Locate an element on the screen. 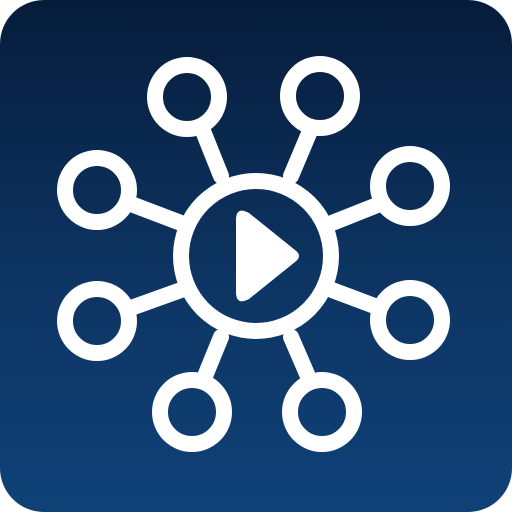 The width and height of the screenshot is (512, 512). node-top-right is located at coordinates (320, 96).